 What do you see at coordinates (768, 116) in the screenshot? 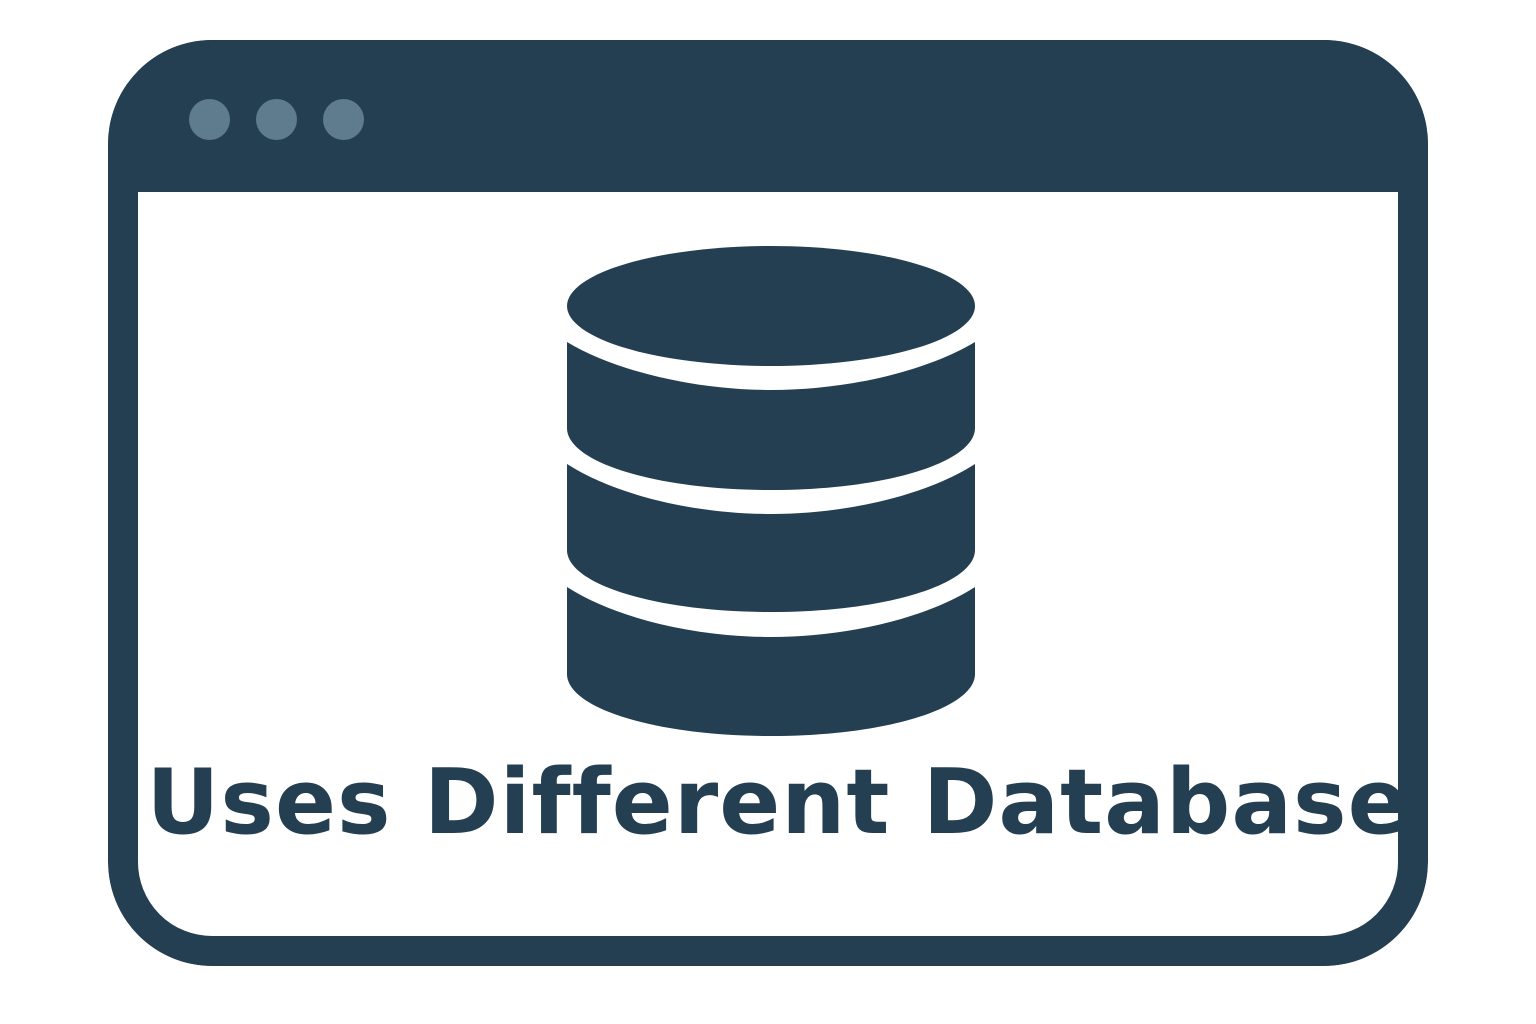
I see `window-title-bar` at bounding box center [768, 116].